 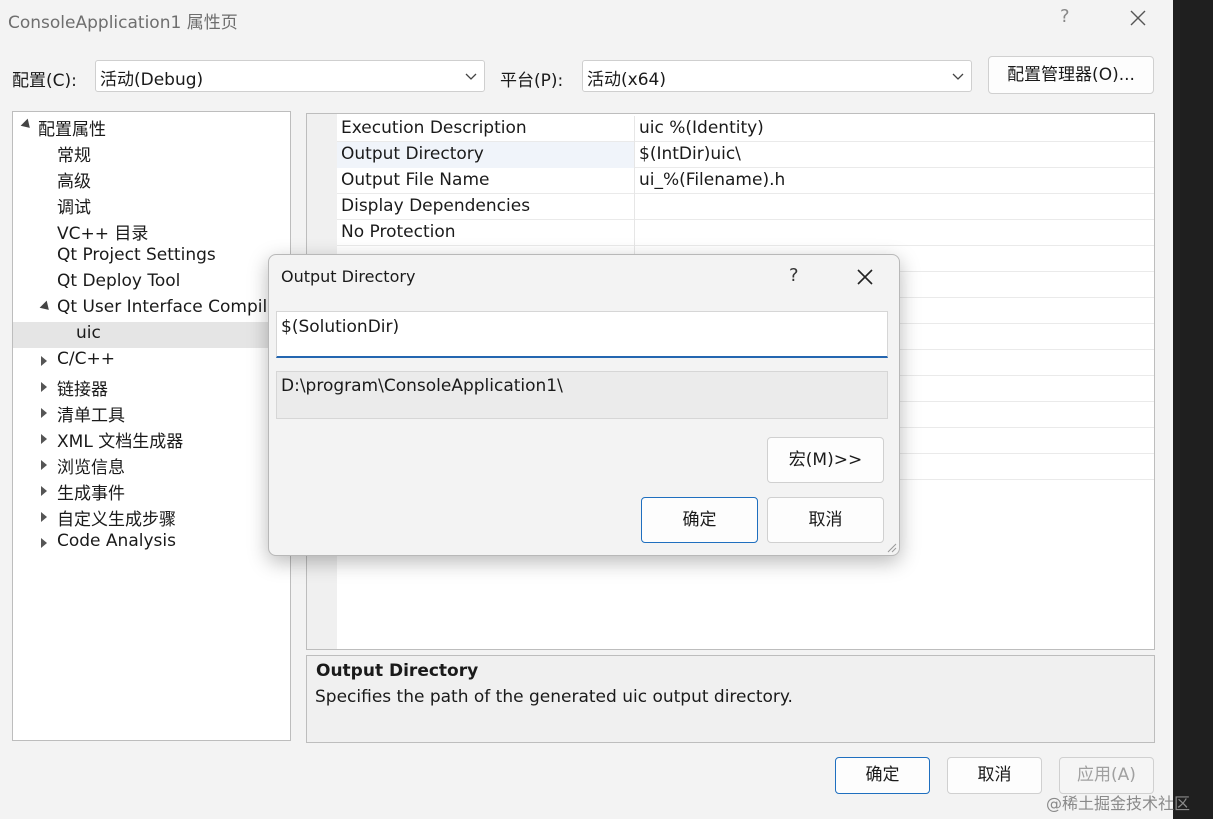 What do you see at coordinates (116, 541) in the screenshot?
I see `tree-item-label: Code Analysis` at bounding box center [116, 541].